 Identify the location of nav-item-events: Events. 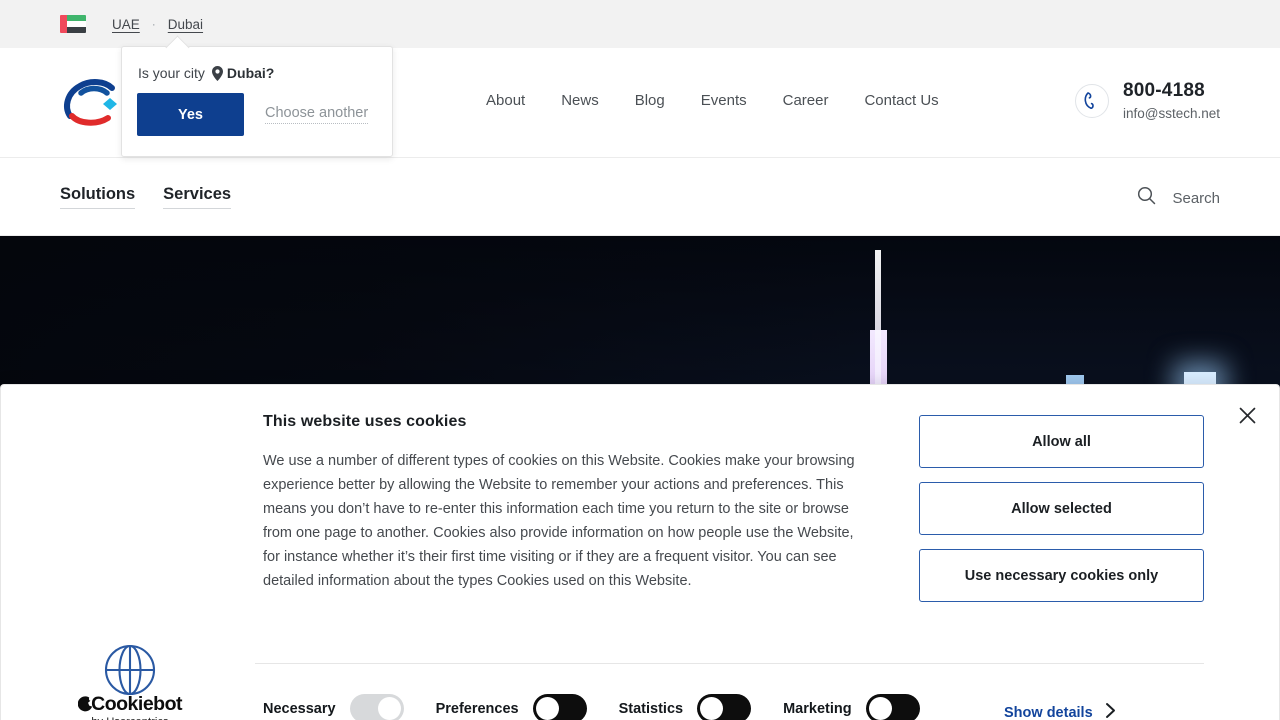
(724, 100).